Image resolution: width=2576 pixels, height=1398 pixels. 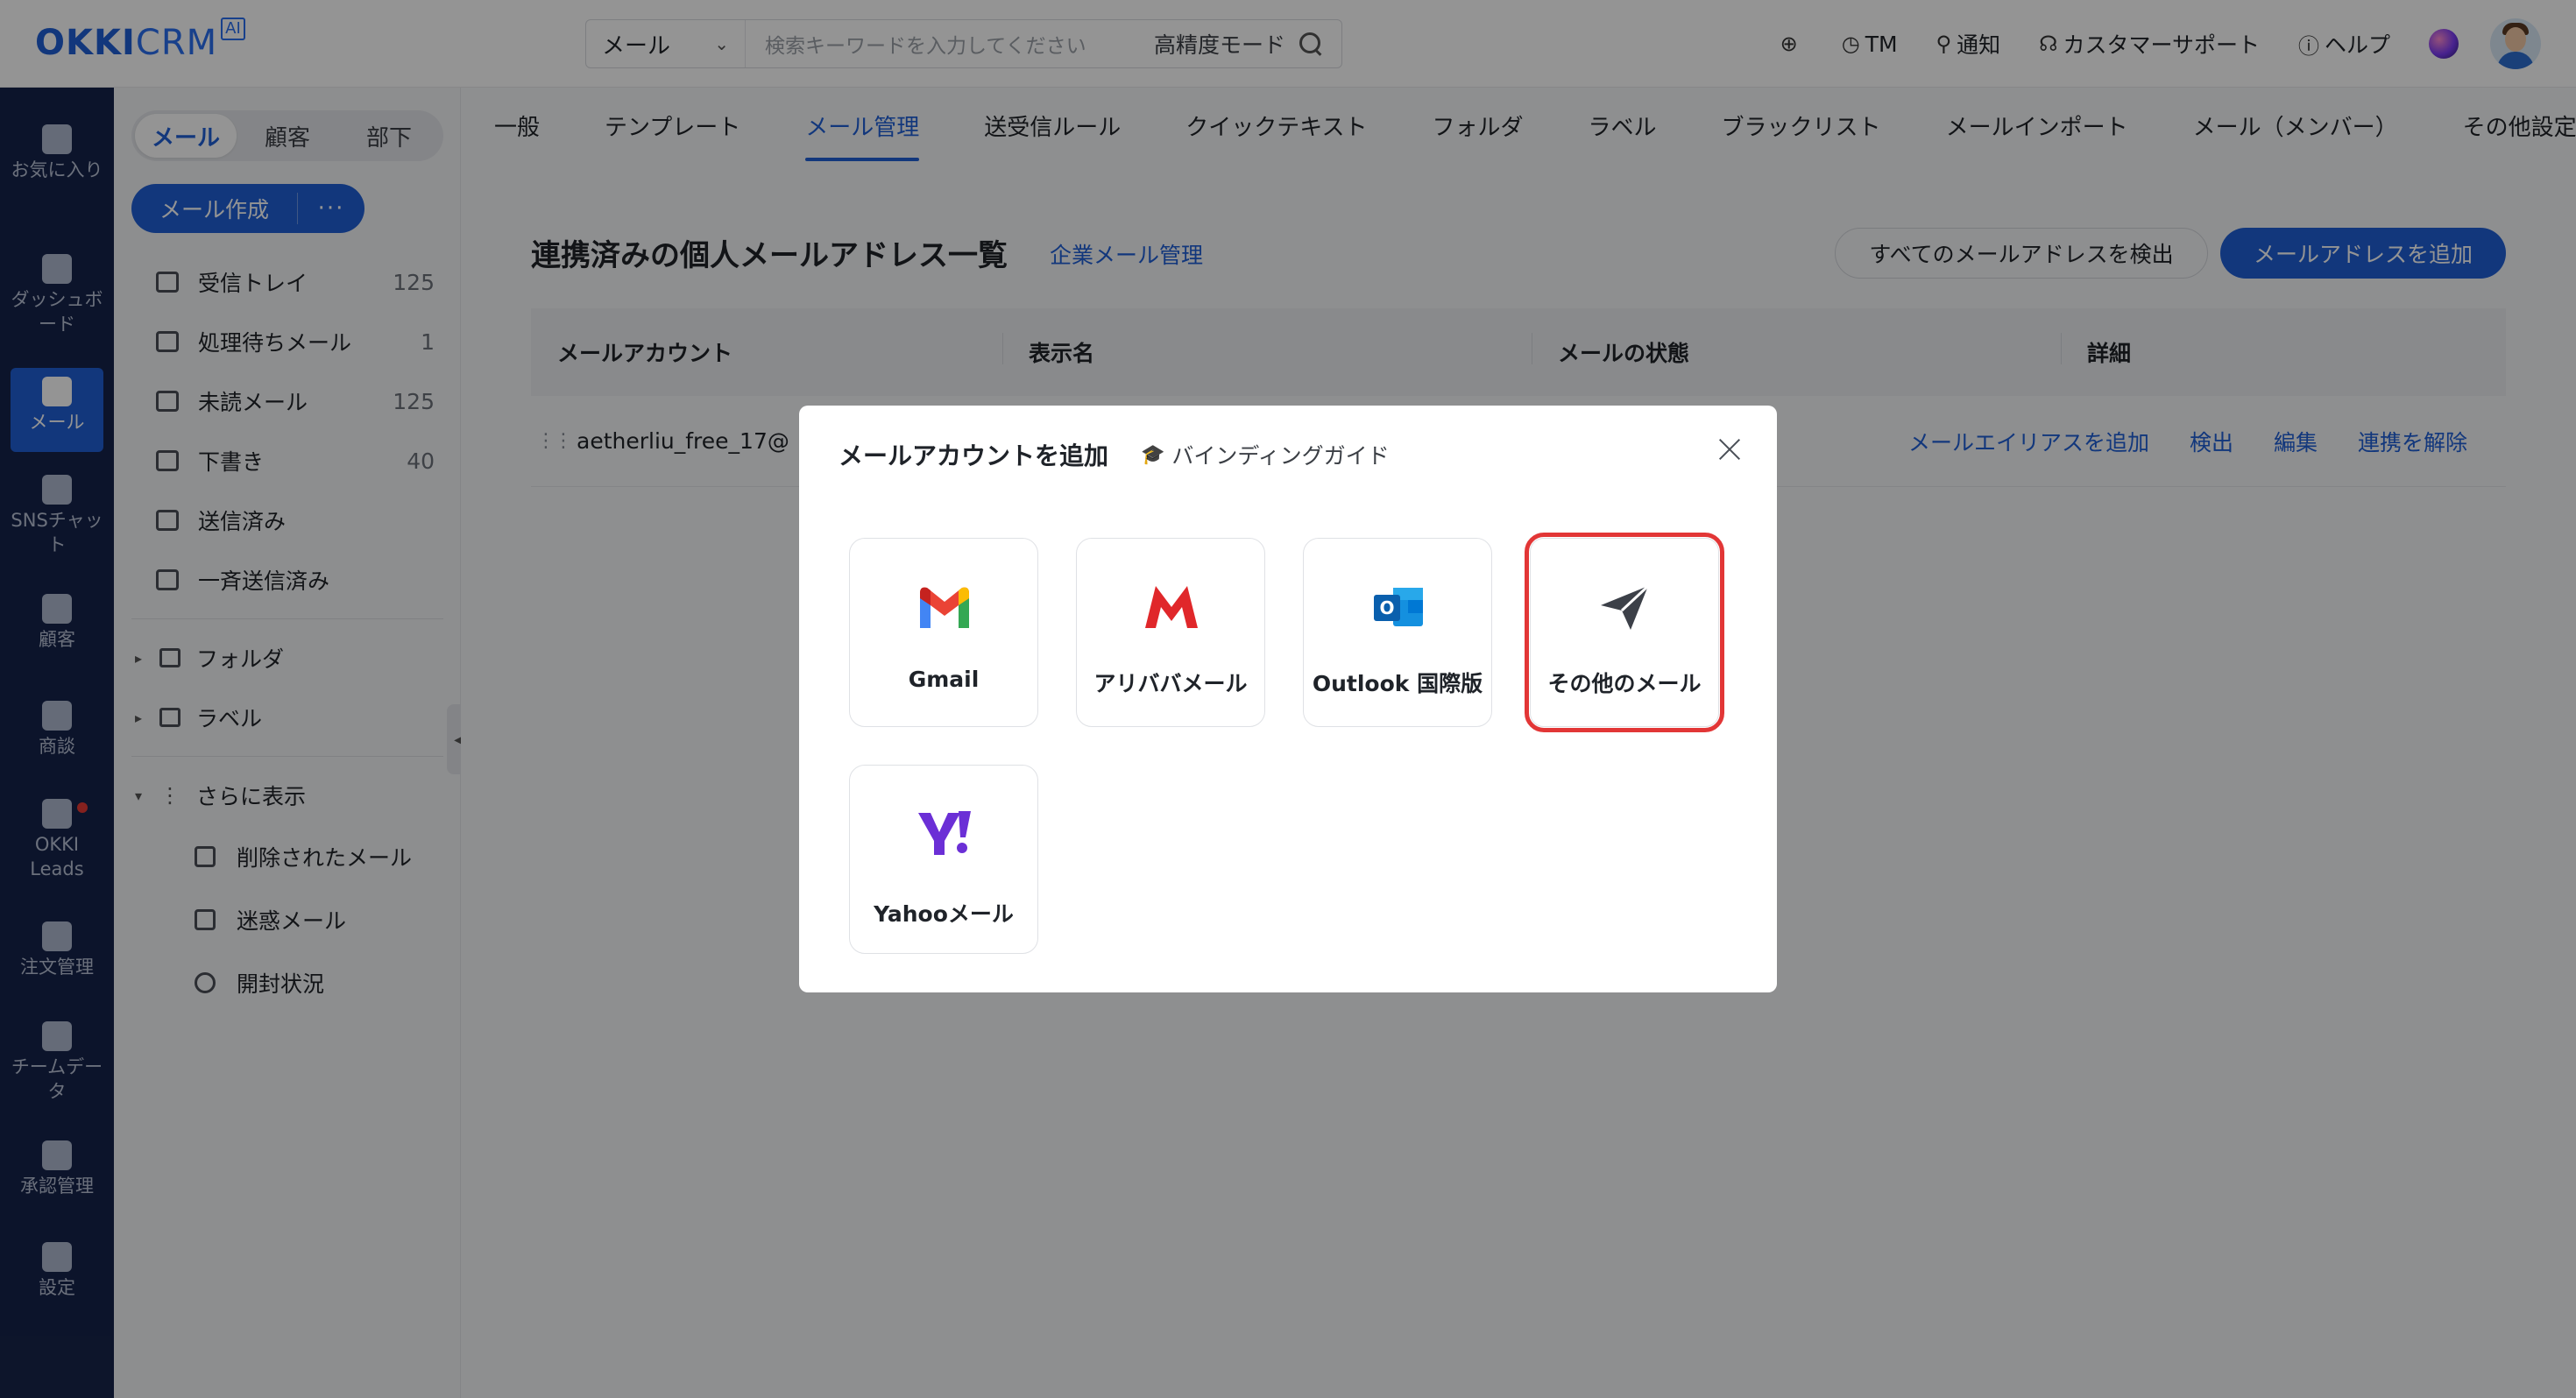 What do you see at coordinates (1386, 607) in the screenshot?
I see `svg-text: O` at bounding box center [1386, 607].